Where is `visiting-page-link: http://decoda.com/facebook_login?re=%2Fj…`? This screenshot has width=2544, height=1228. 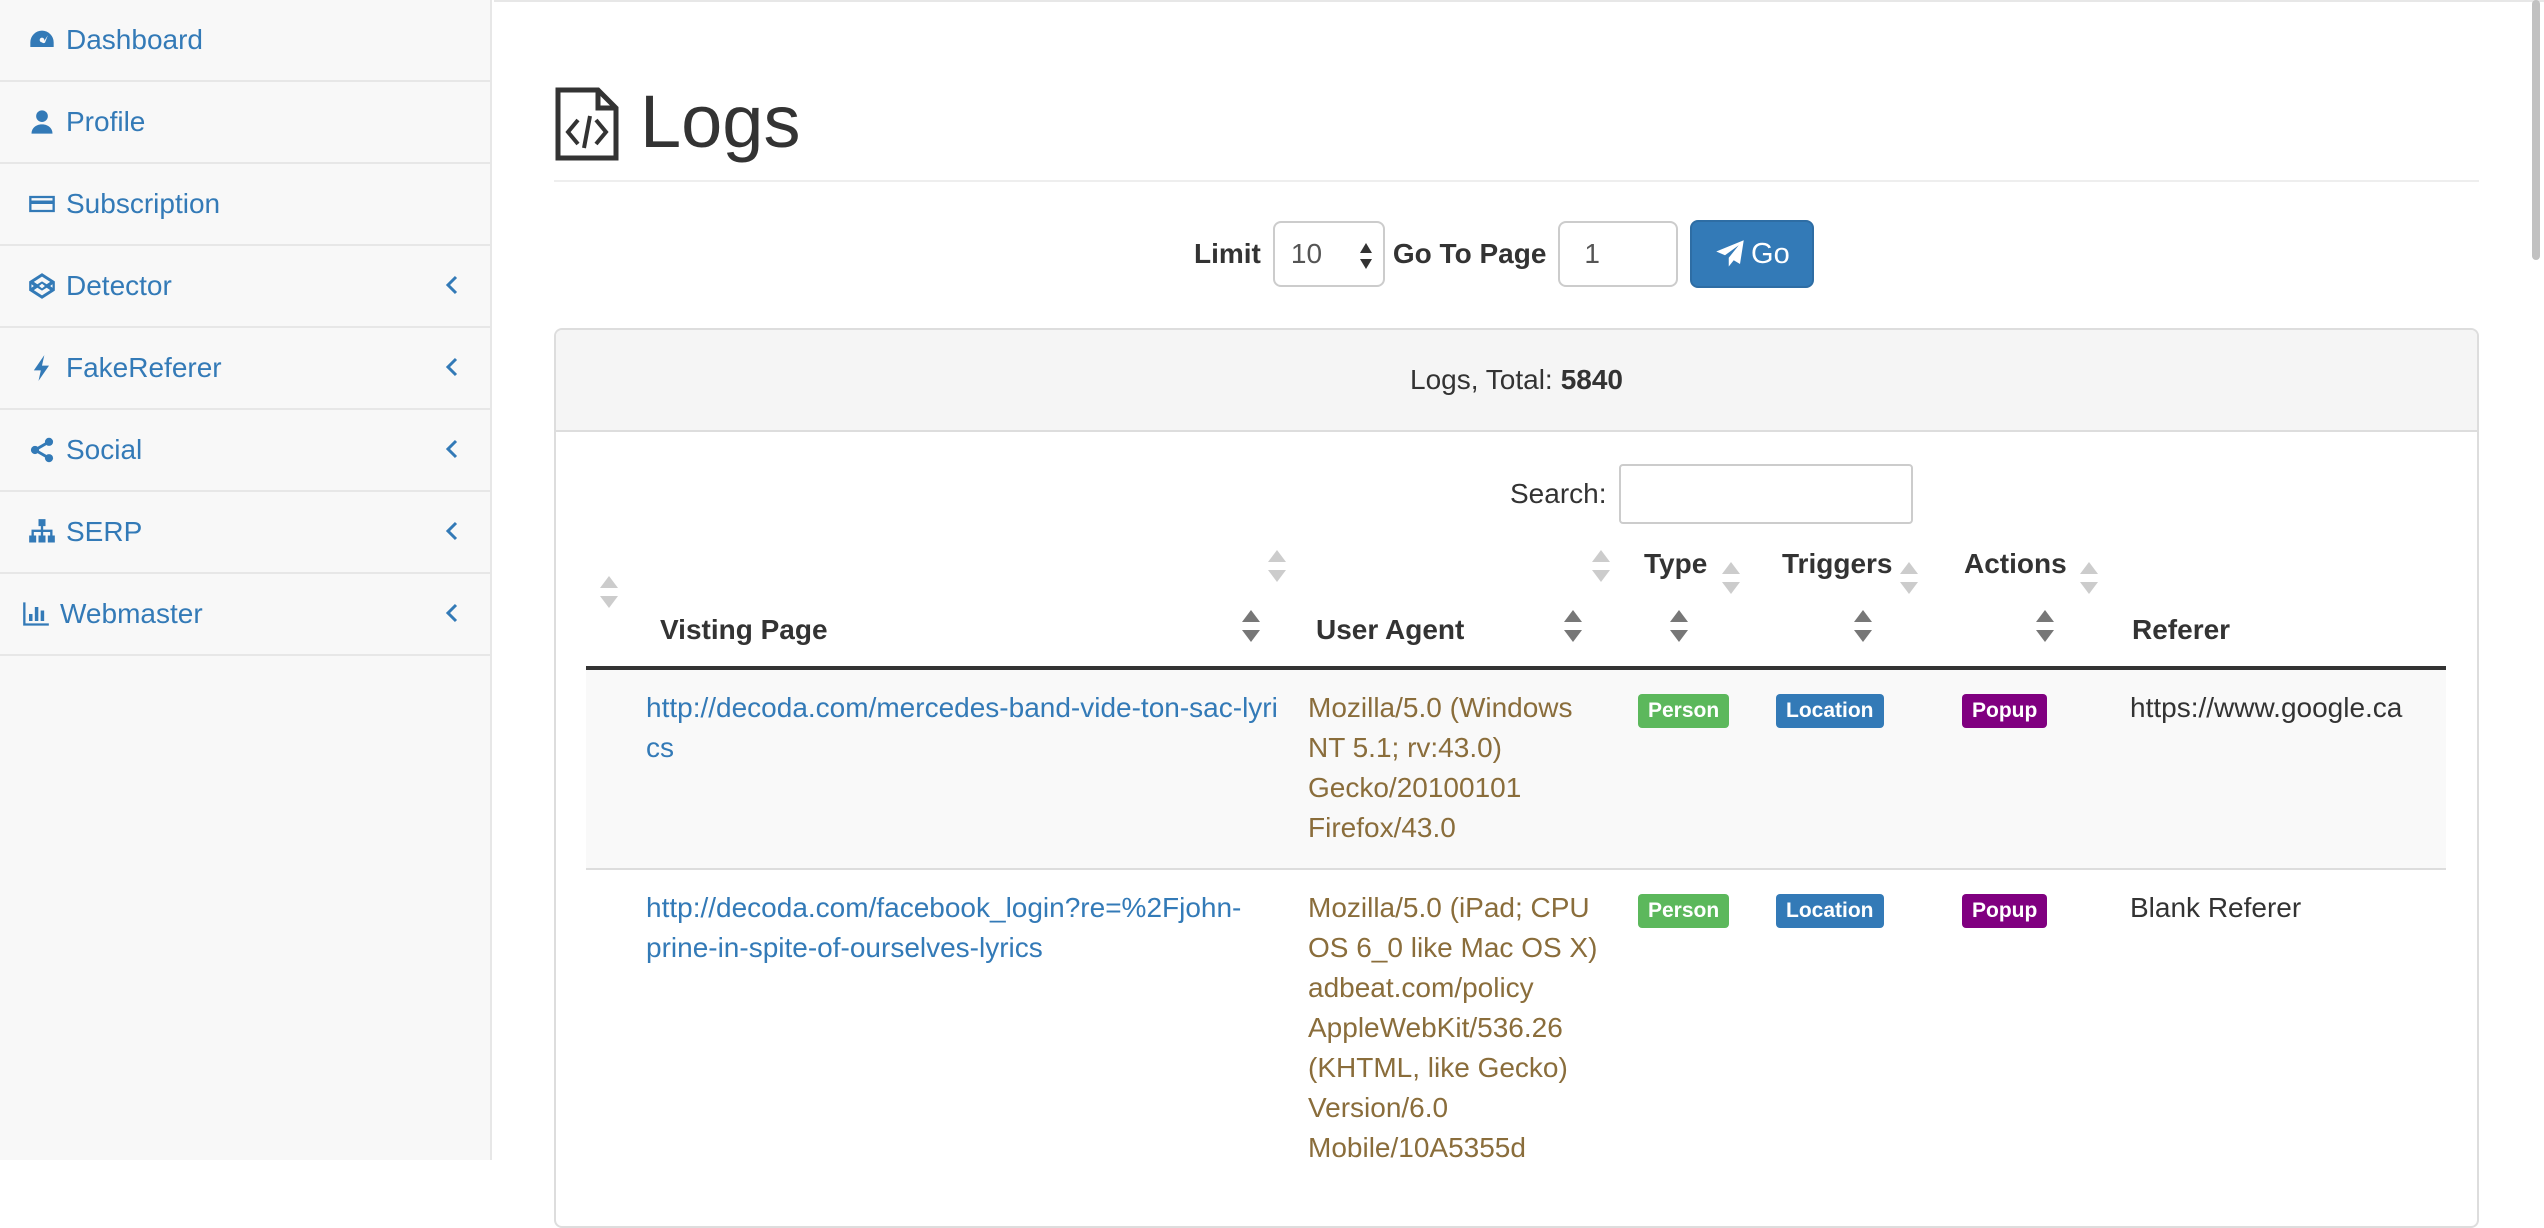
visiting-page-link: http://decoda.com/facebook_login?re=%2Fj… is located at coordinates (960, 928).